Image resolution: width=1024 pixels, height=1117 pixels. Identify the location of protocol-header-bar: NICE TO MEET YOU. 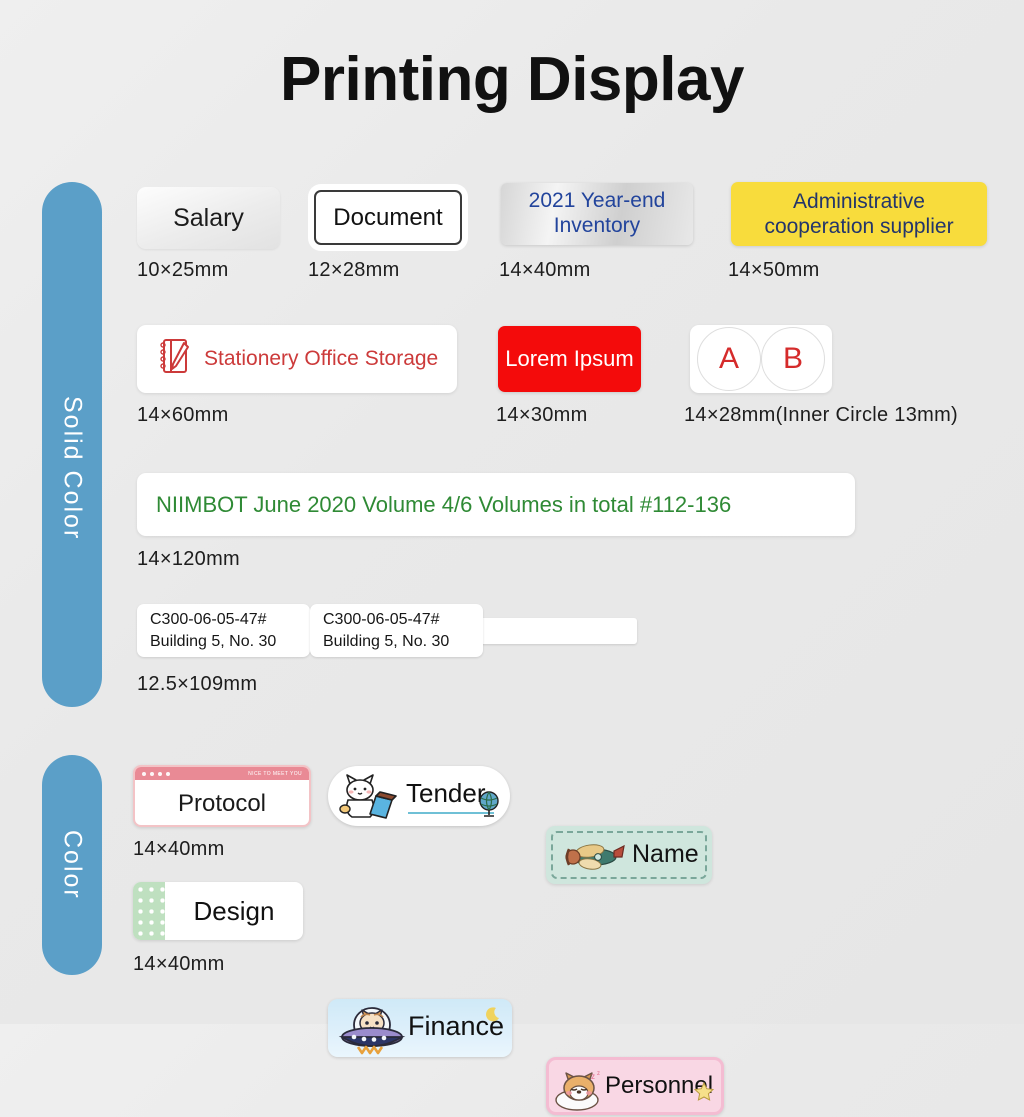
(222, 773).